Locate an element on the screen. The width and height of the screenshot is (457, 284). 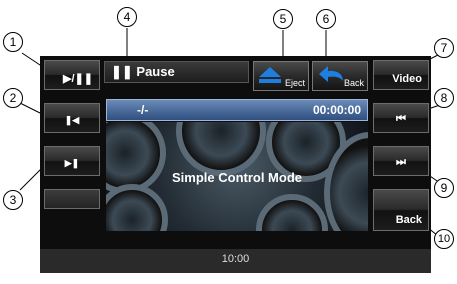
top-back-button: Back is located at coordinates (340, 76).